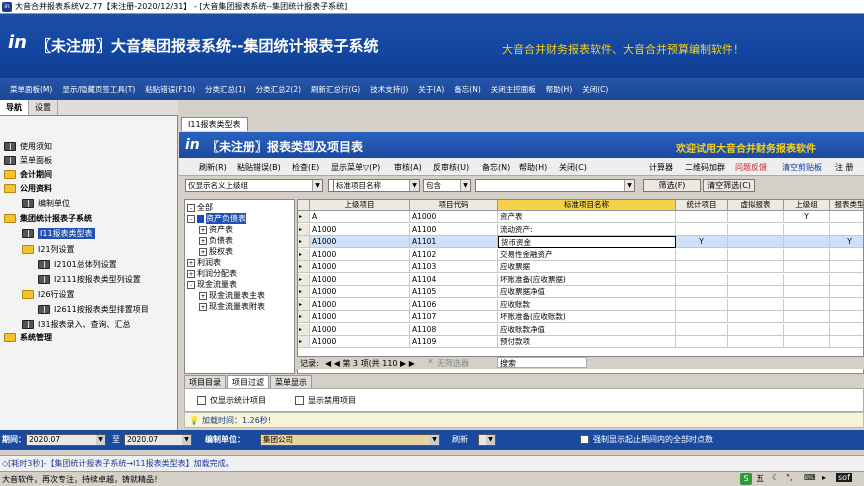  Describe the element at coordinates (807, 205) in the screenshot. I see `col-header-group: 上级组` at that location.